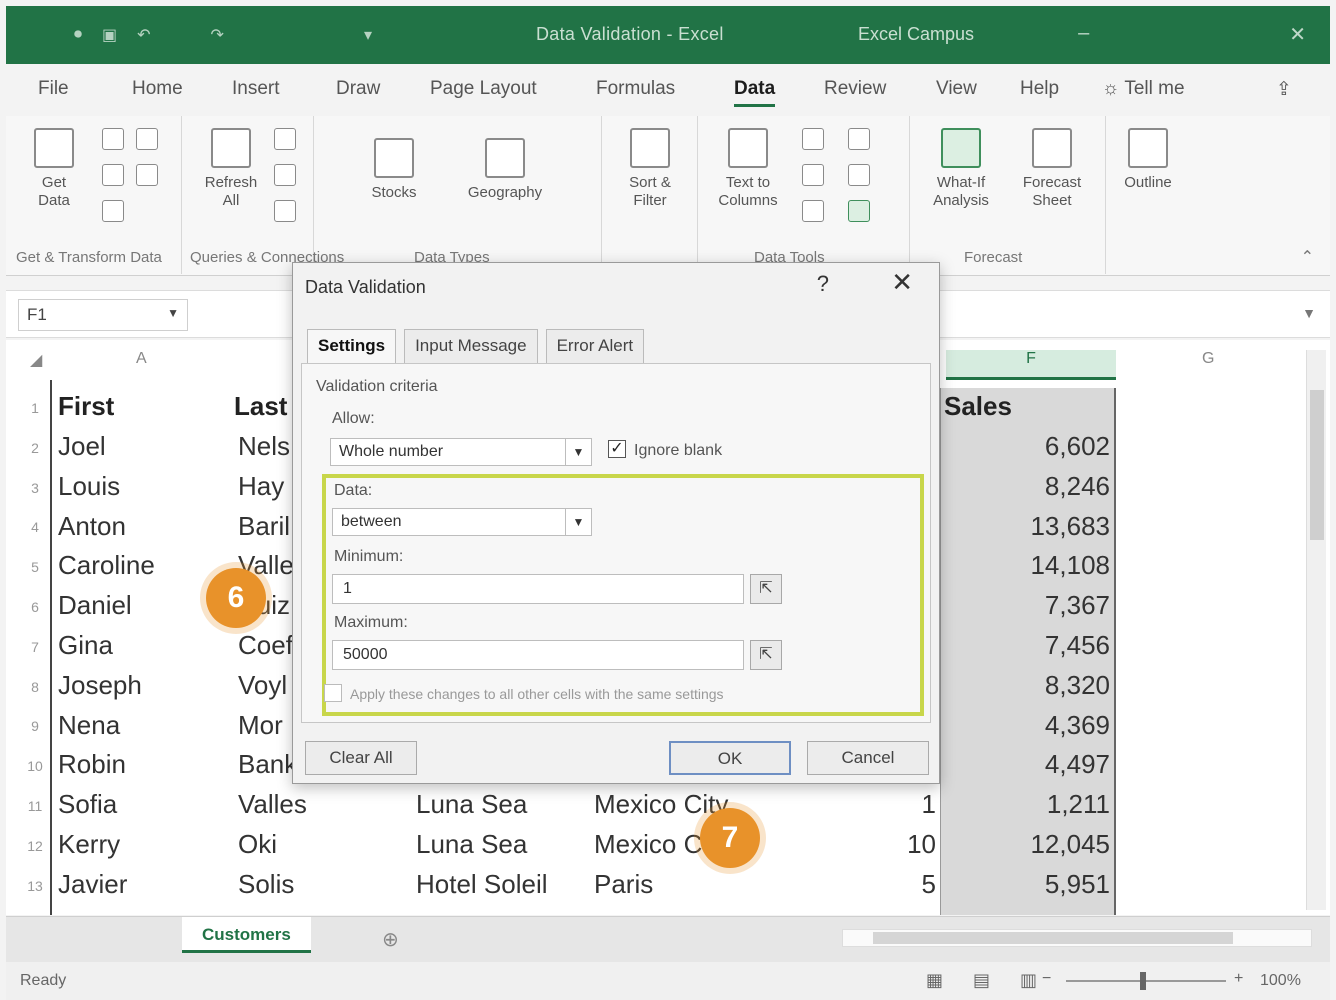 This screenshot has width=1336, height=1000. I want to click on cell-last: Coef, so click(265, 645).